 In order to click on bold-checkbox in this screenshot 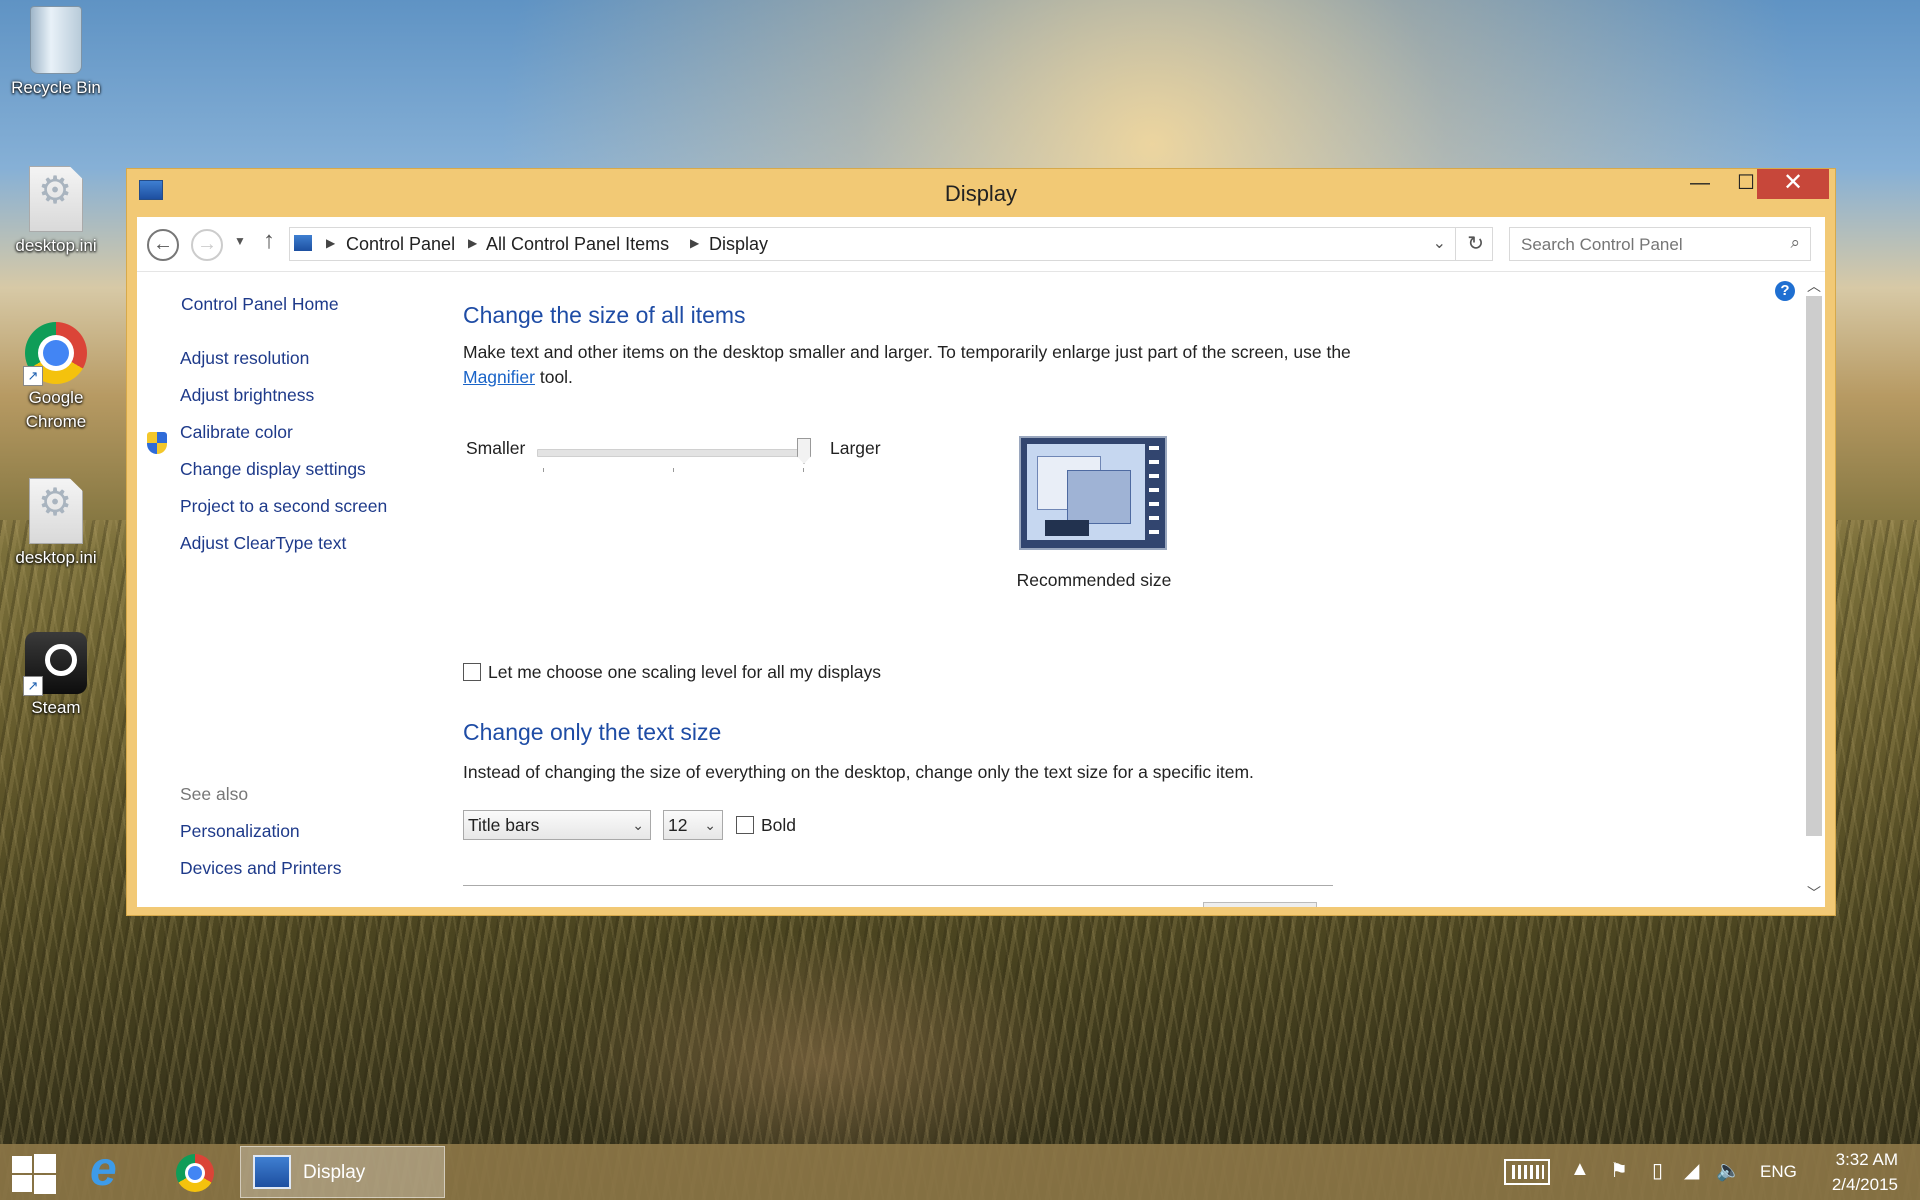, I will do `click(745, 825)`.